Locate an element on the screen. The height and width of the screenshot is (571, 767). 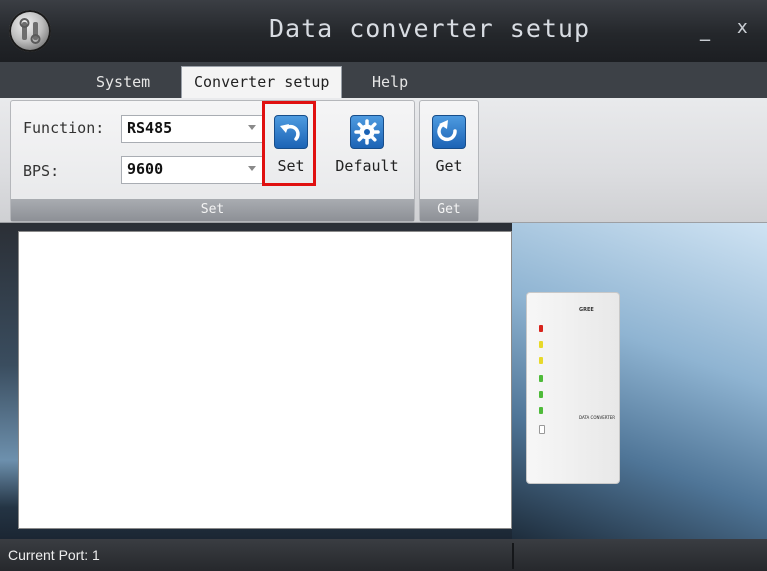
gear-icon is located at coordinates (367, 132).